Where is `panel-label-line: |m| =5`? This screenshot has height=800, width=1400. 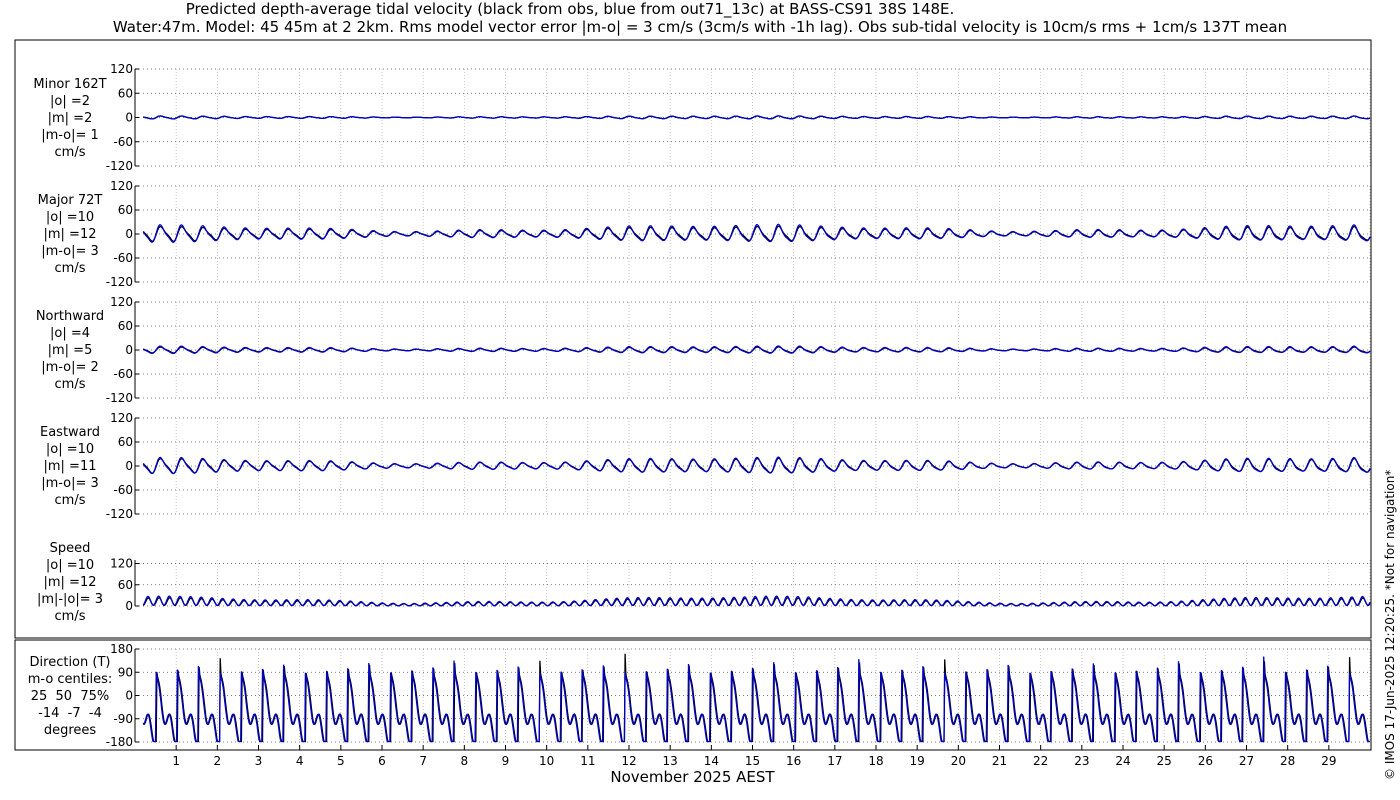
panel-label-line: |m| =5 is located at coordinates (70, 350).